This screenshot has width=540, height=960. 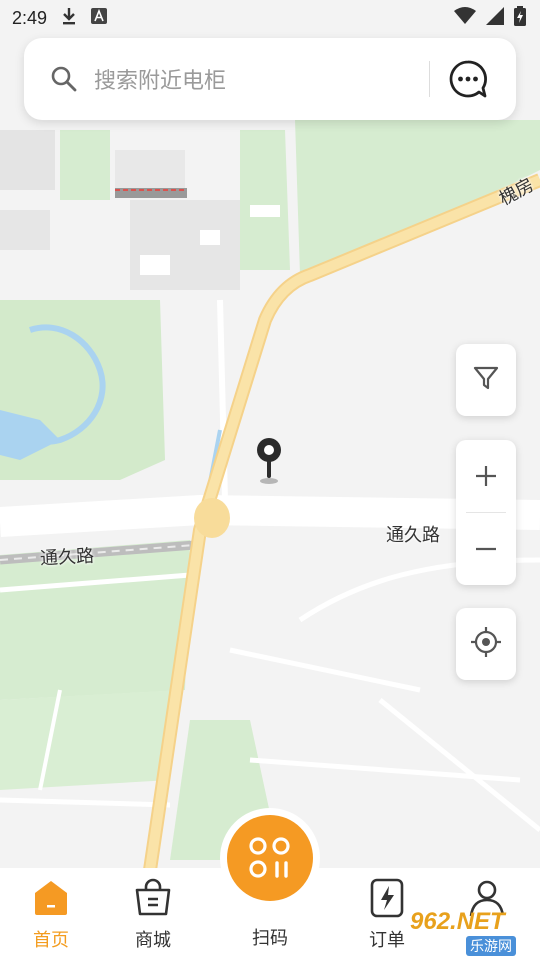 I want to click on filter-icon, so click(x=486, y=380).